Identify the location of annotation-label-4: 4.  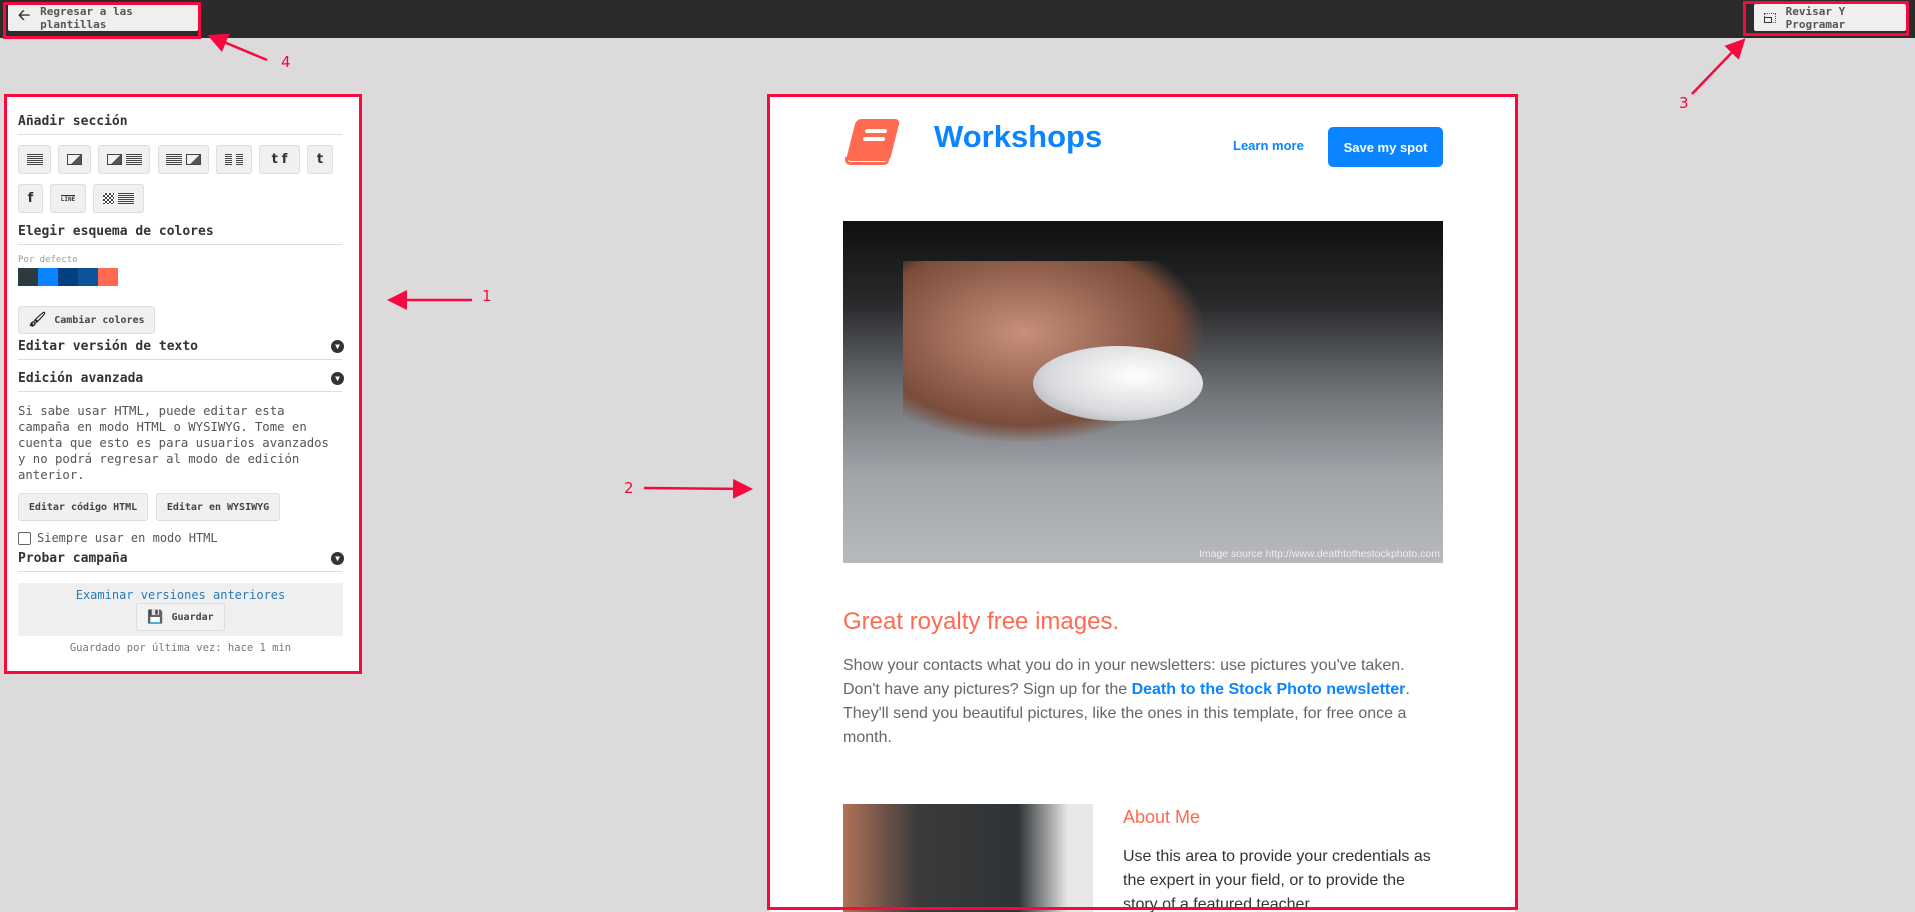
(286, 62).